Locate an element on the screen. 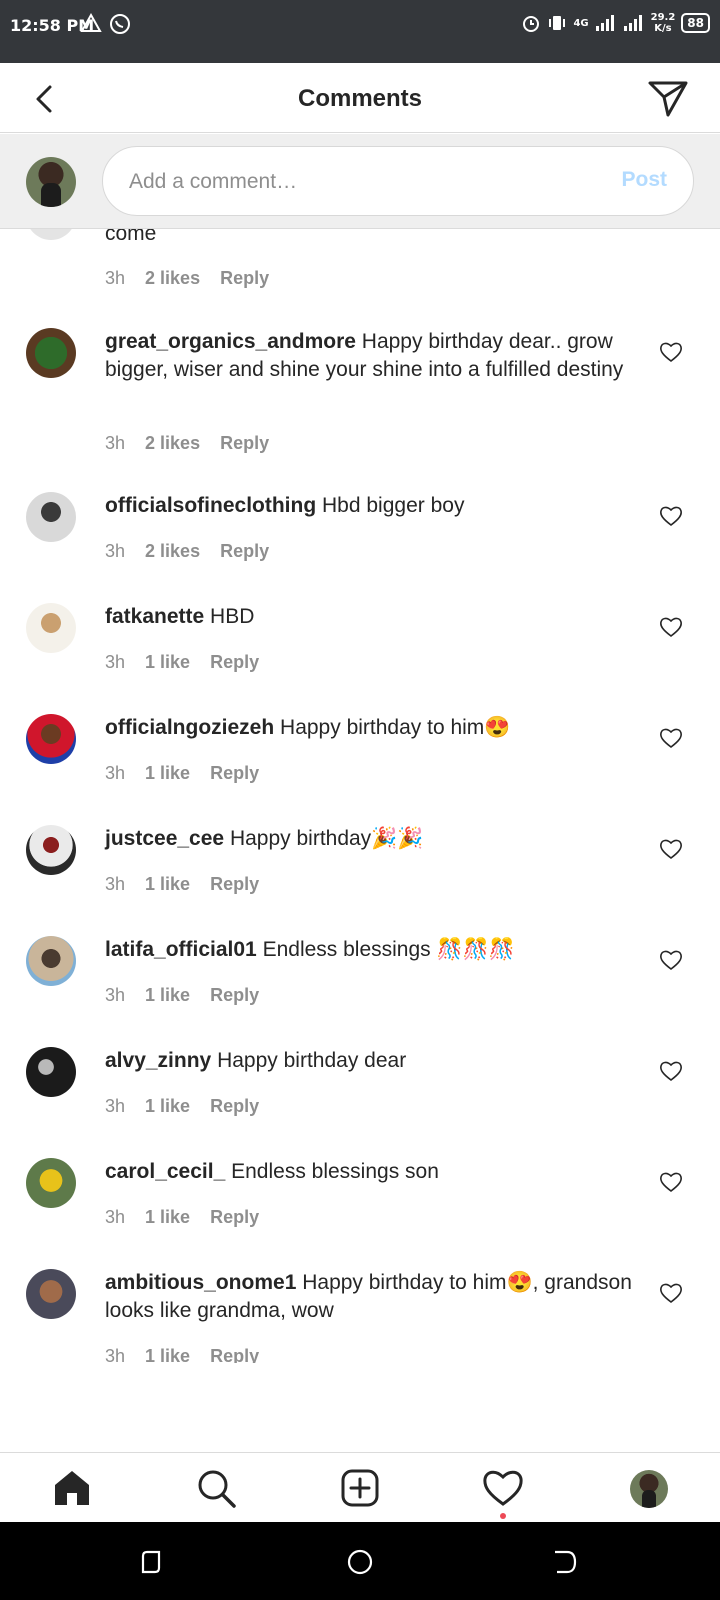 Image resolution: width=720 pixels, height=1600 pixels. network-type: 4G is located at coordinates (581, 23).